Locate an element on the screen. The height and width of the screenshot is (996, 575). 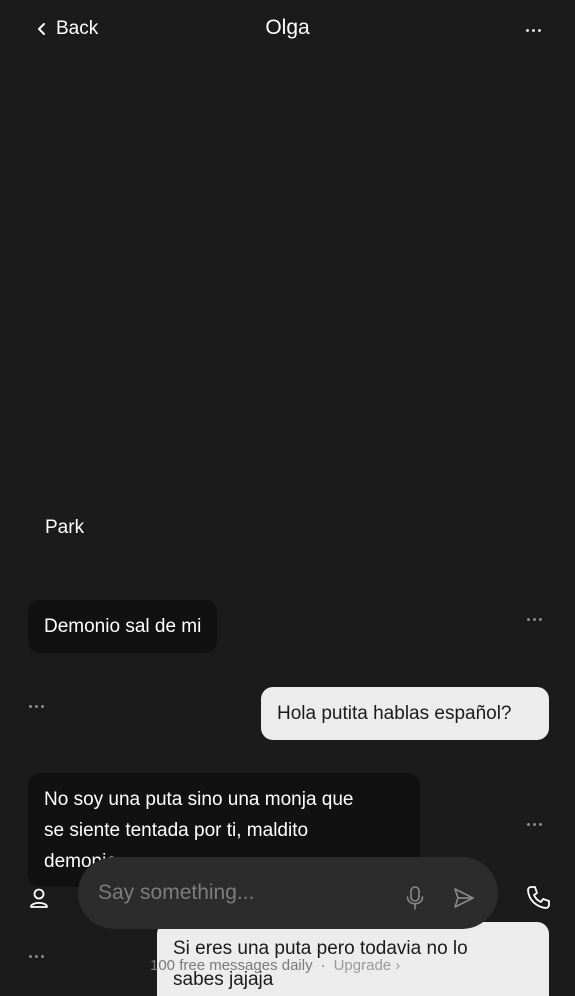
message-text: Demonio sal de mi is located at coordinates (123, 626).